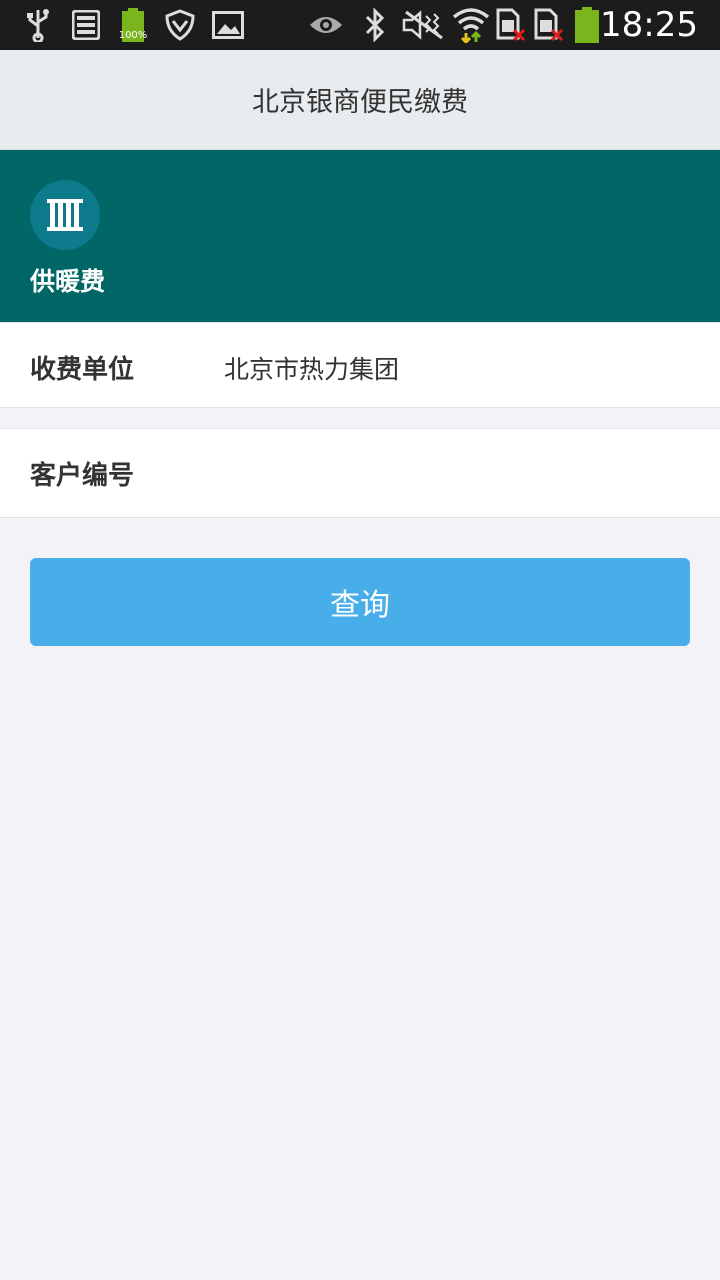 This screenshot has width=720, height=1280. Describe the element at coordinates (360, 236) in the screenshot. I see `service-banner` at that location.